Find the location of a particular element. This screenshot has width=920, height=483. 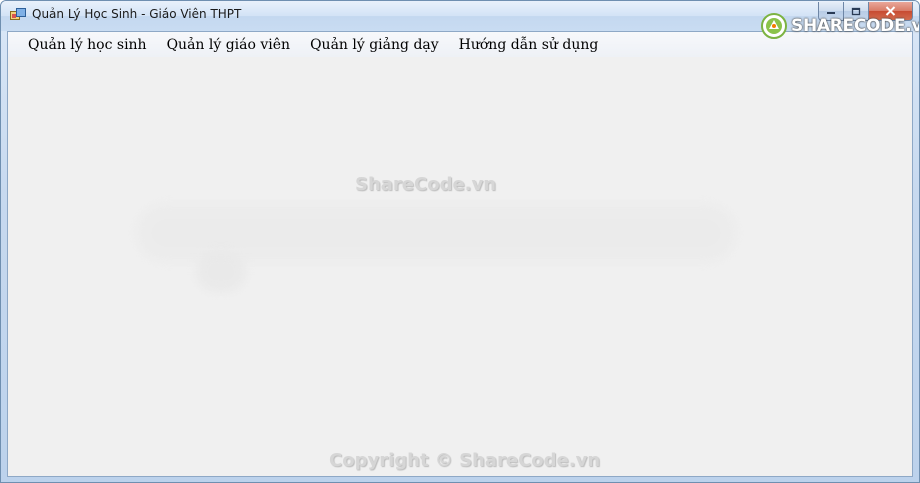

sharecode-logo-icon is located at coordinates (774, 26).